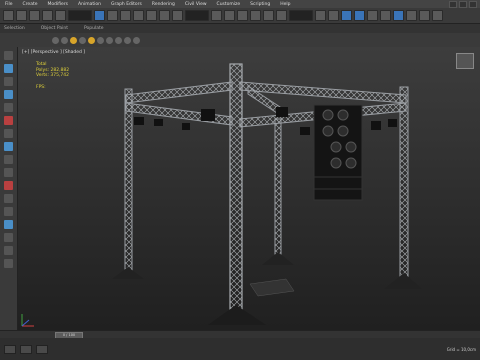  I want to click on select-by-name-icon, so click(112, 15).